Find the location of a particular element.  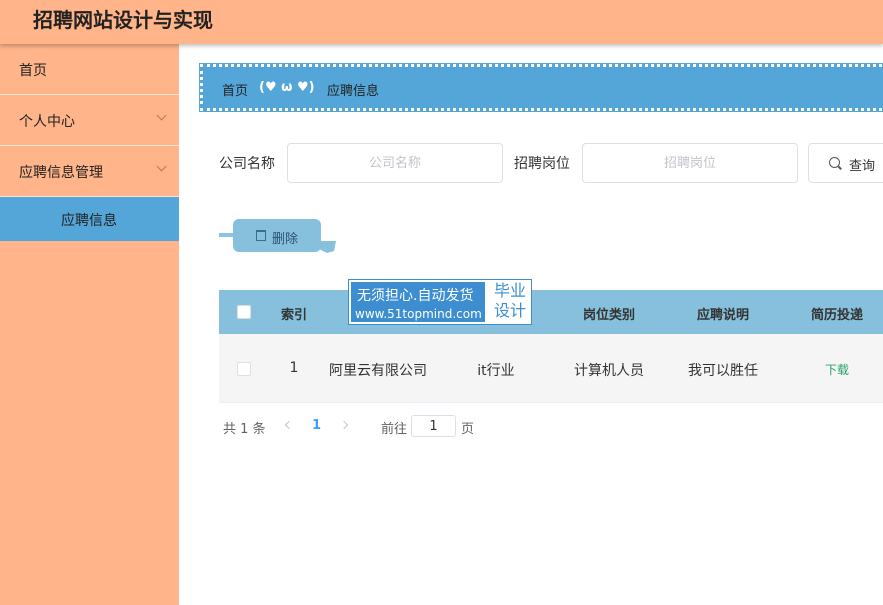

pagination-current-page: 1 is located at coordinates (316, 425).